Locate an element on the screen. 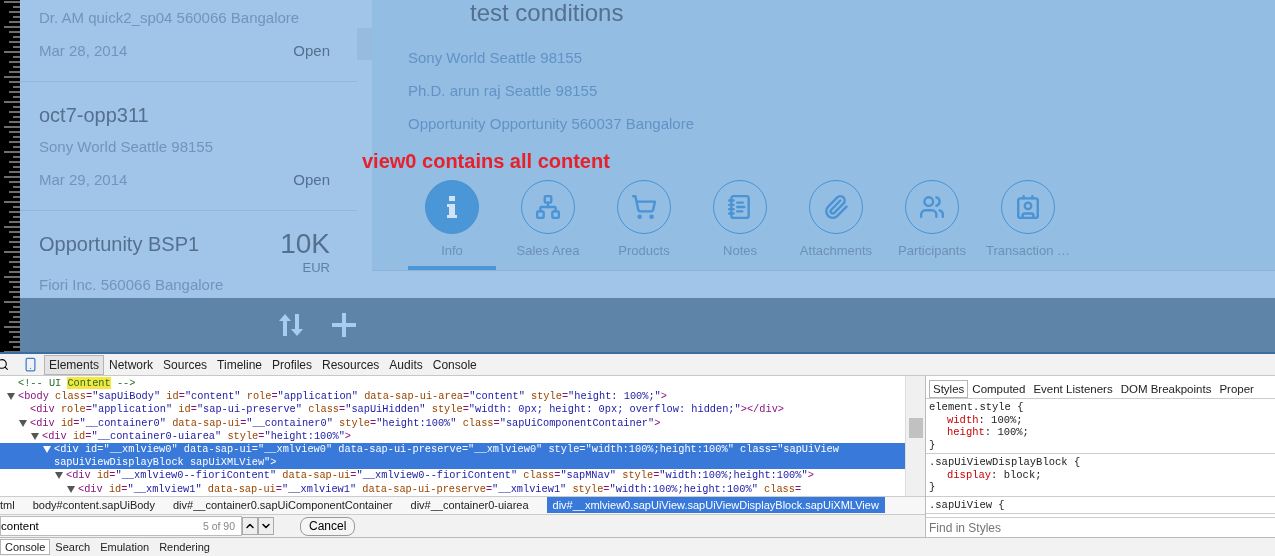  breadcrumb: div#__container0-uiarea is located at coordinates (469, 505).